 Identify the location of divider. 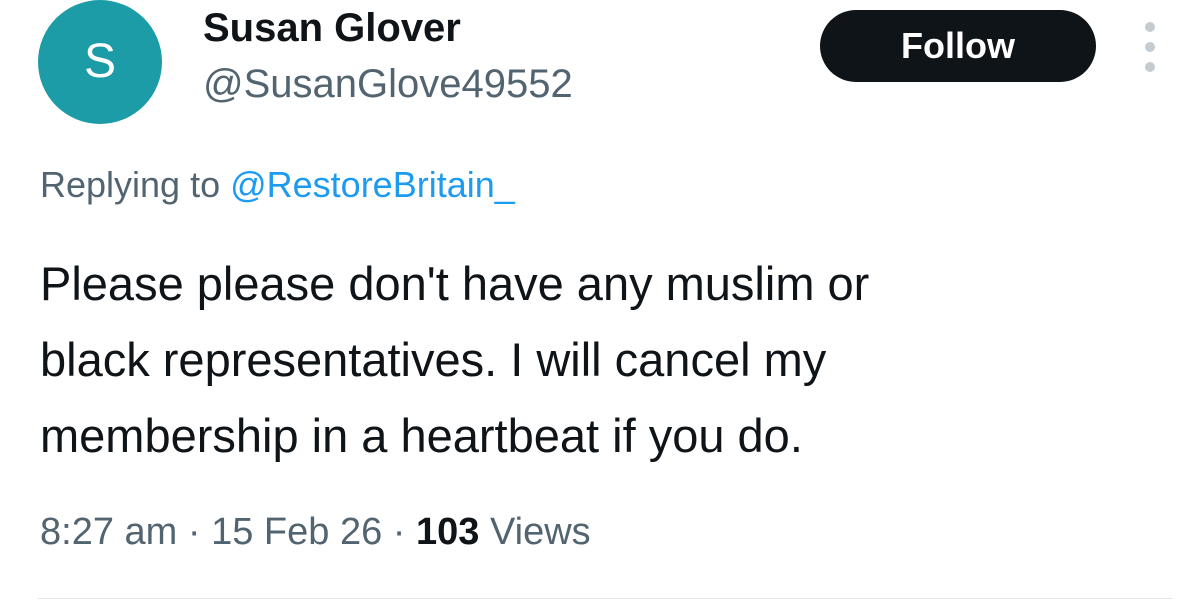
(605, 598).